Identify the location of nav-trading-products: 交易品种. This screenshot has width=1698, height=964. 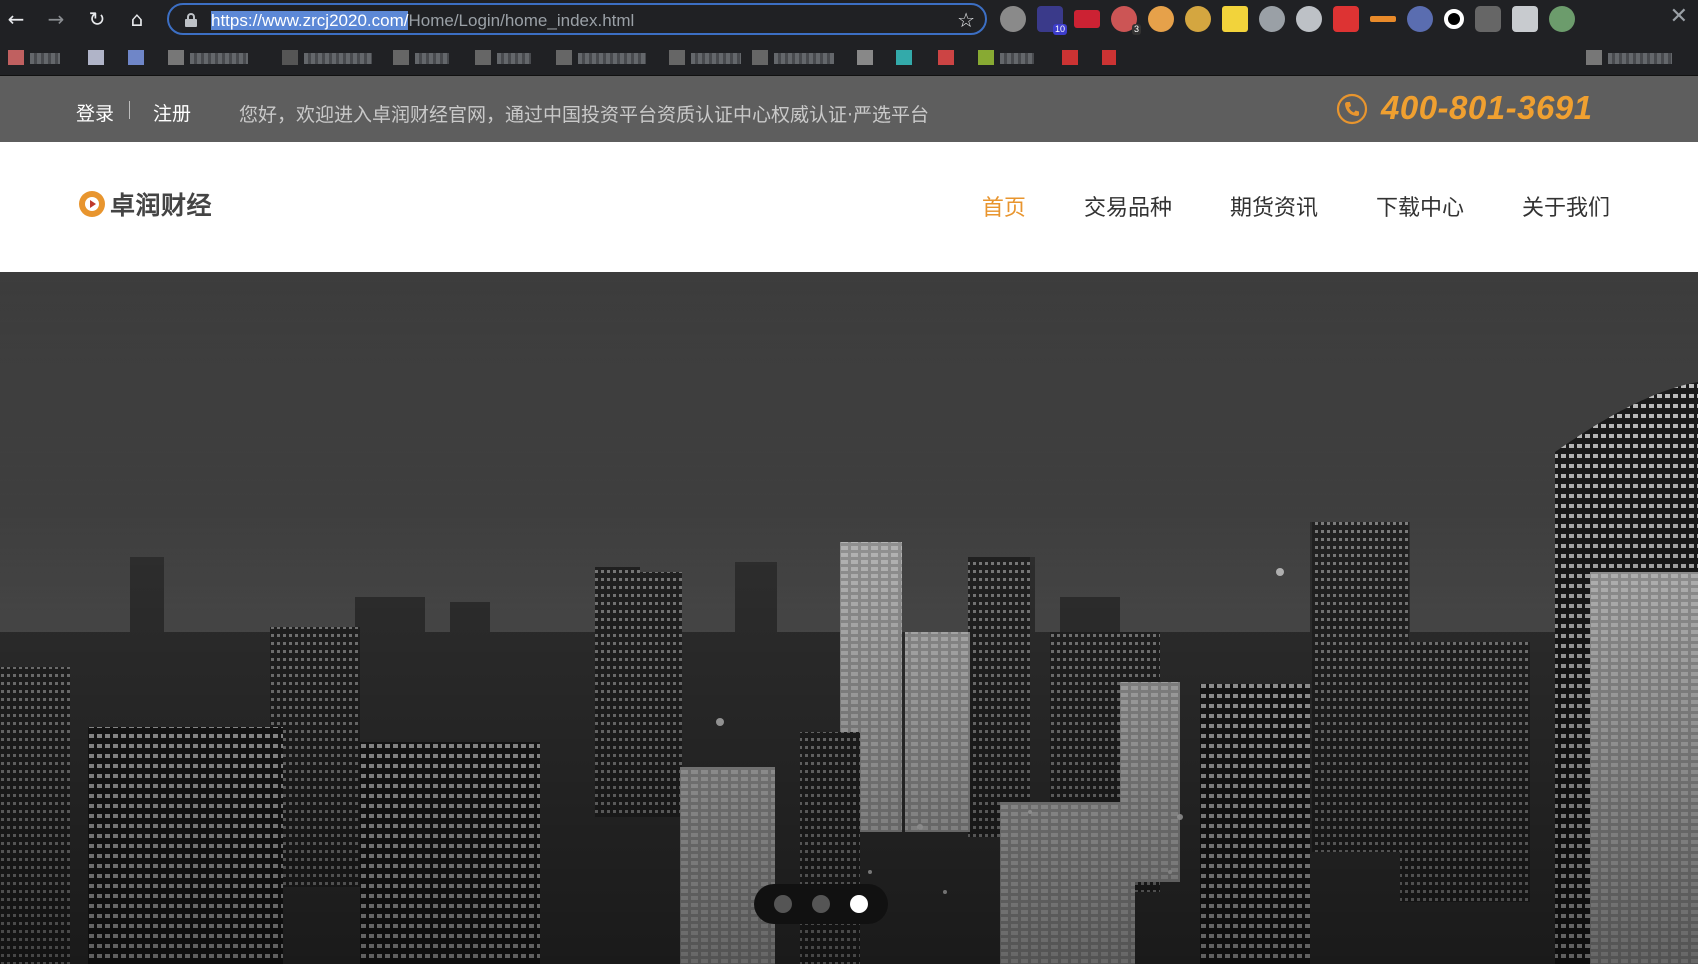
(1128, 206).